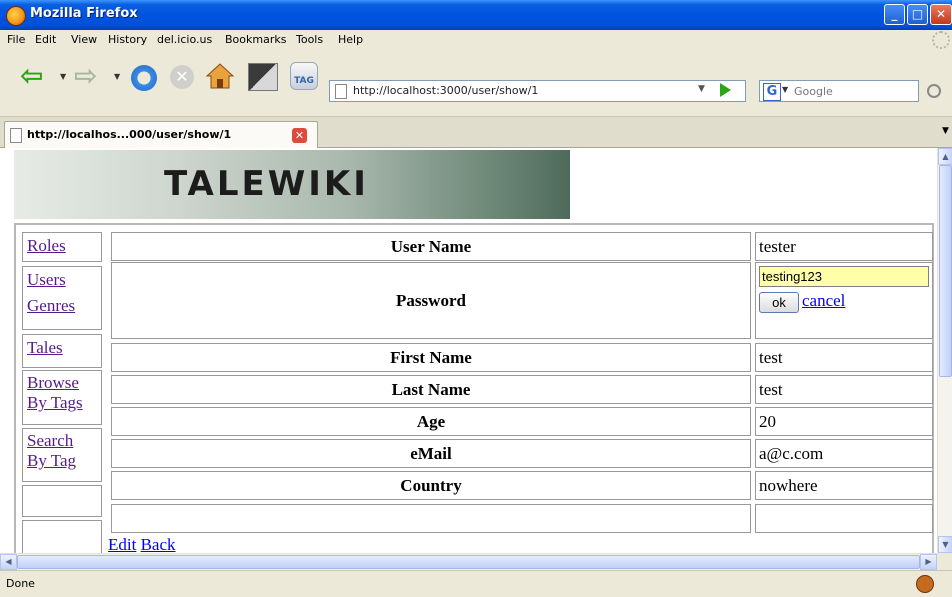 This screenshot has height=597, width=952. Describe the element at coordinates (431, 453) in the screenshot. I see `row-label: eMail` at that location.